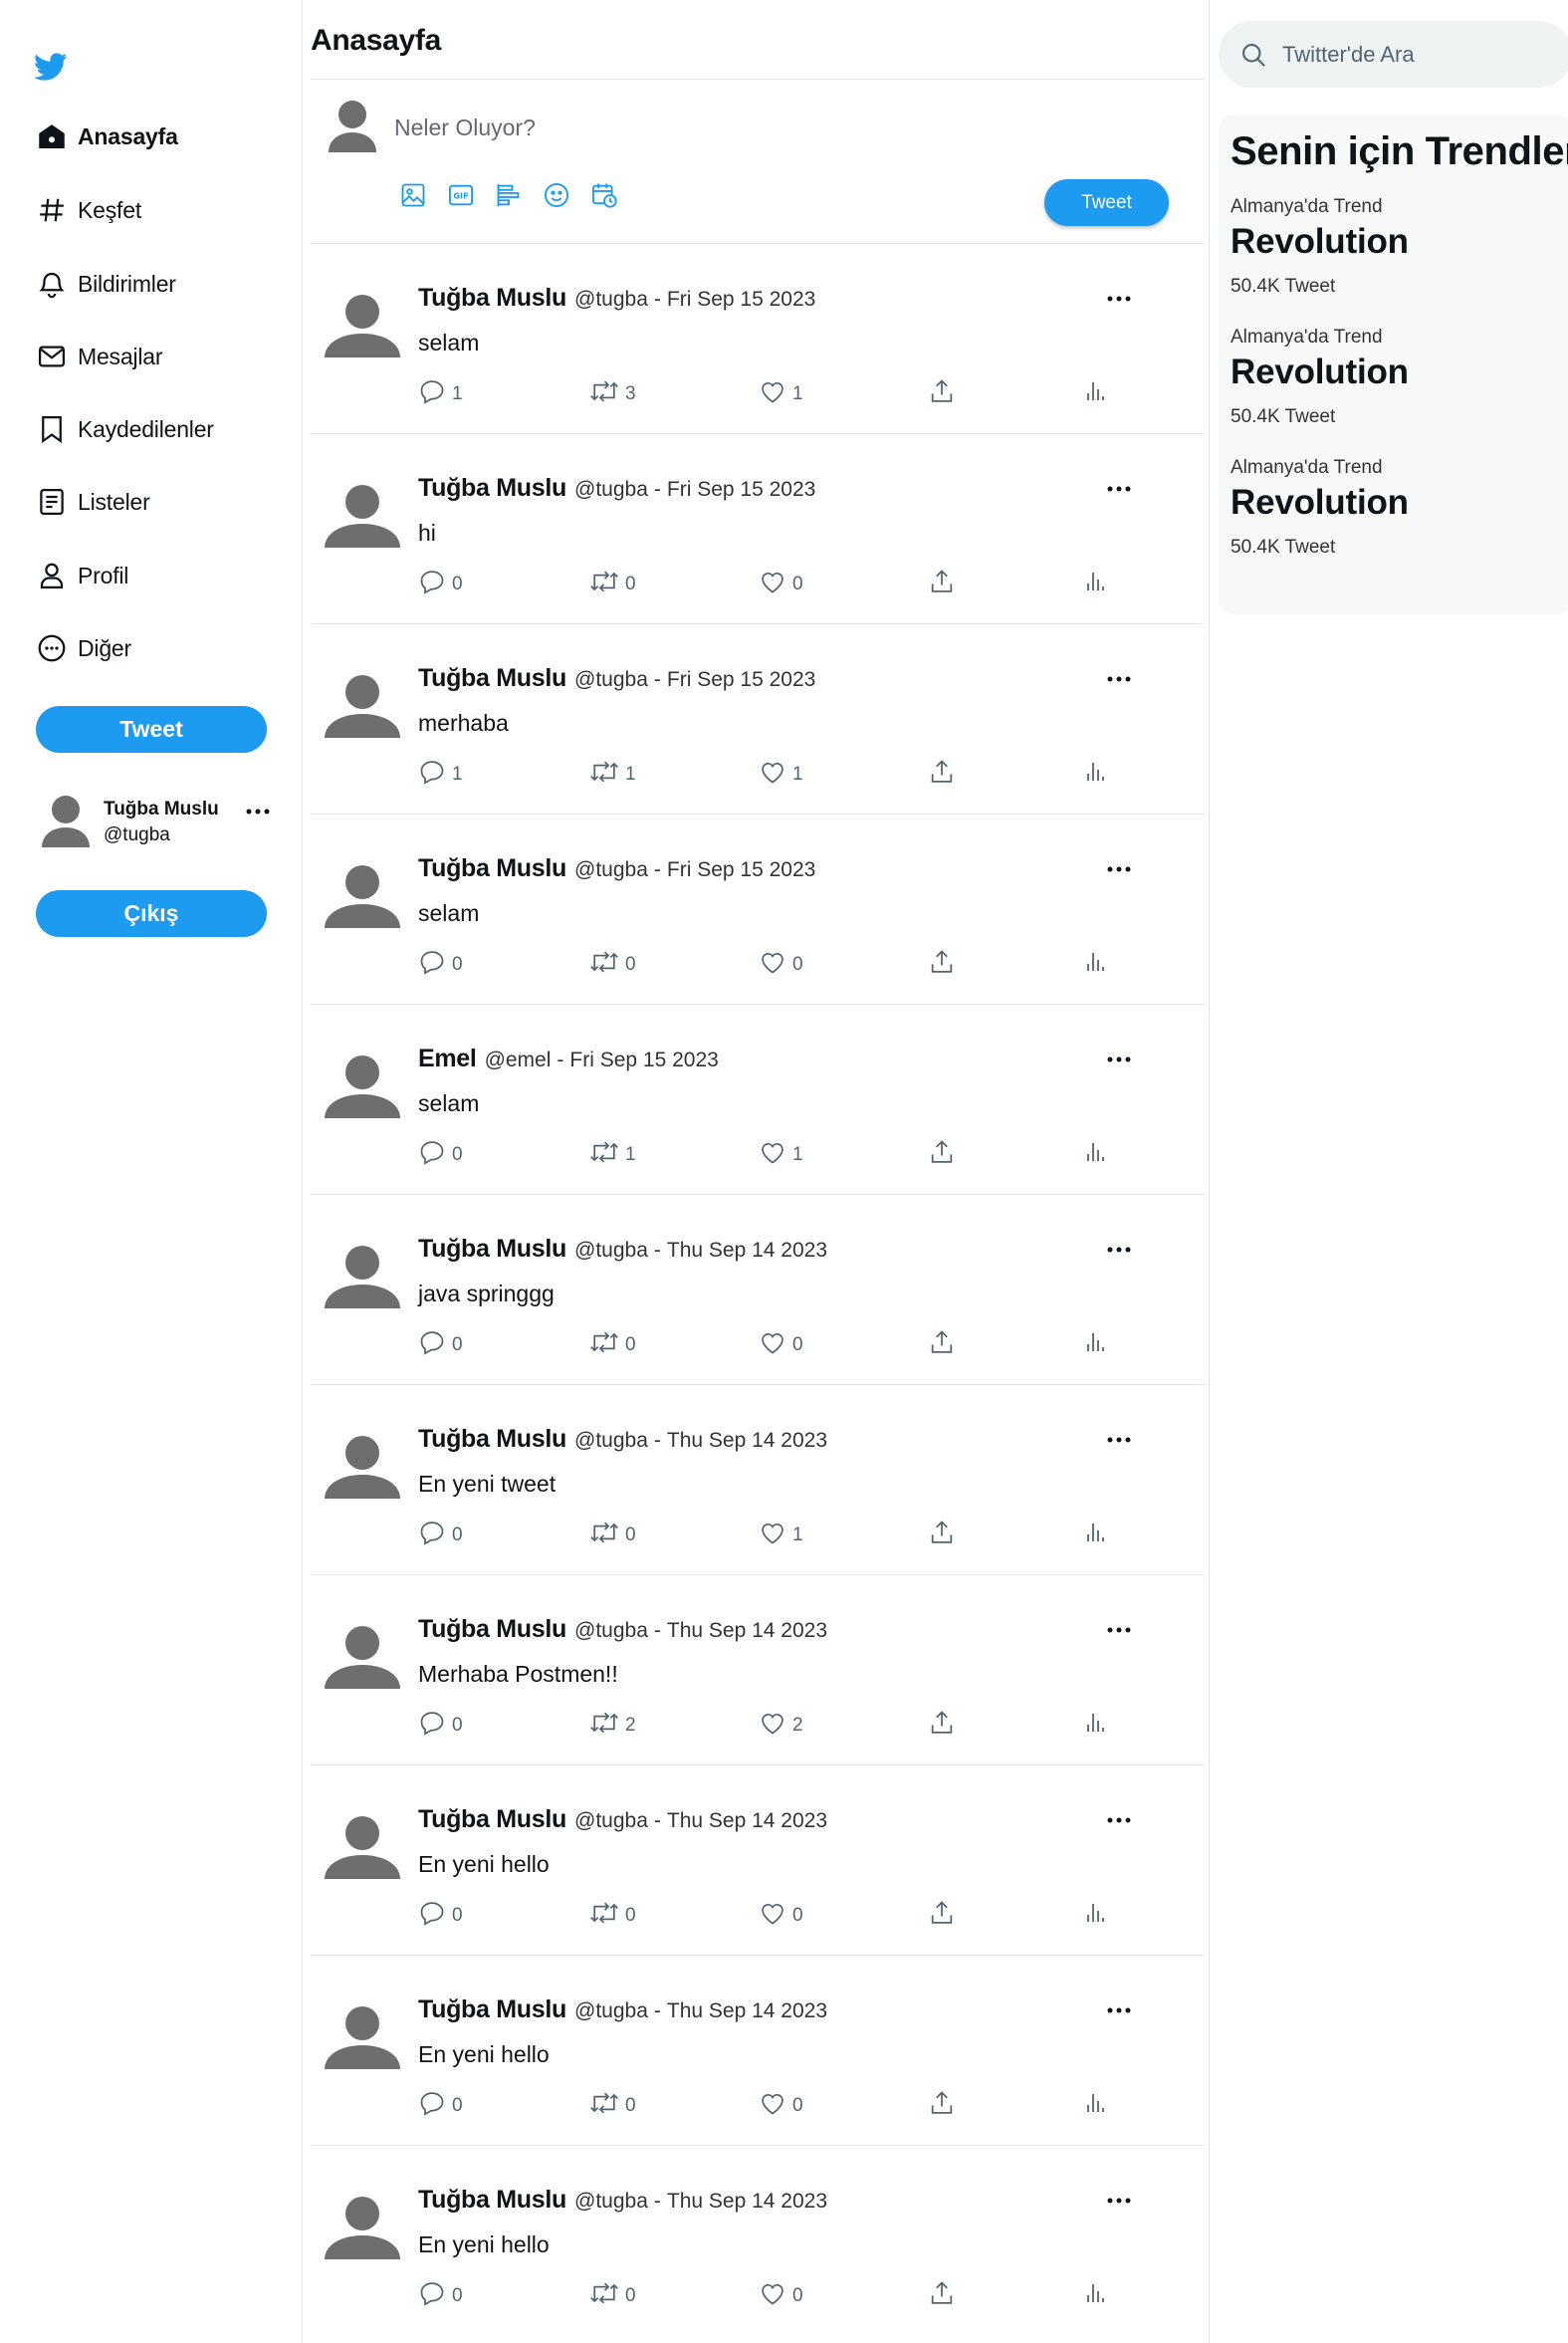 The image size is (1568, 2343). I want to click on tweet: Emel @emel - Fri Sep 15 2023 selam 0 1 1, so click(758, 1099).